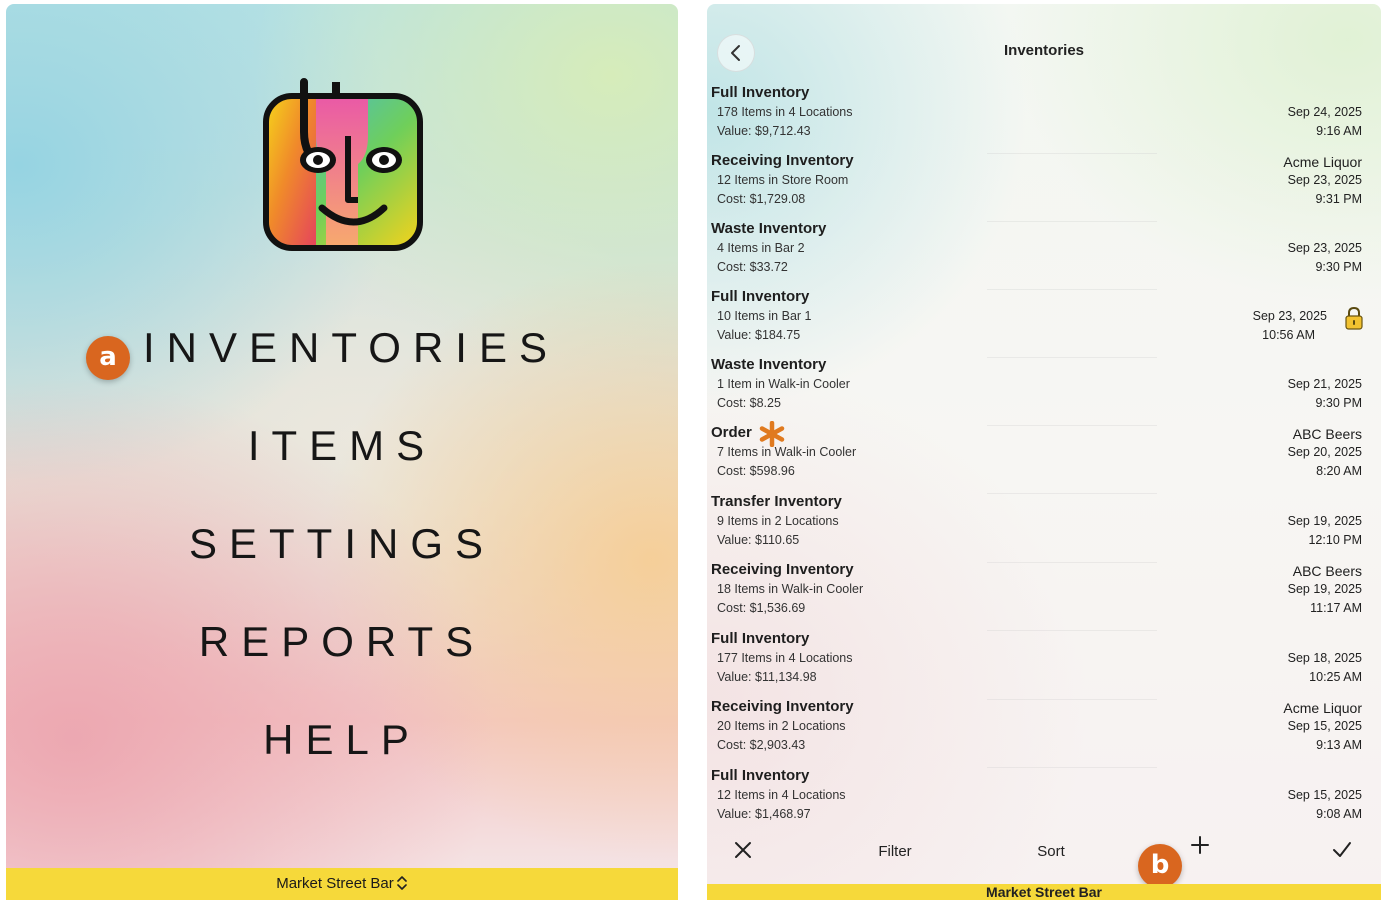  I want to click on chevron-up-down-icon, so click(402, 883).